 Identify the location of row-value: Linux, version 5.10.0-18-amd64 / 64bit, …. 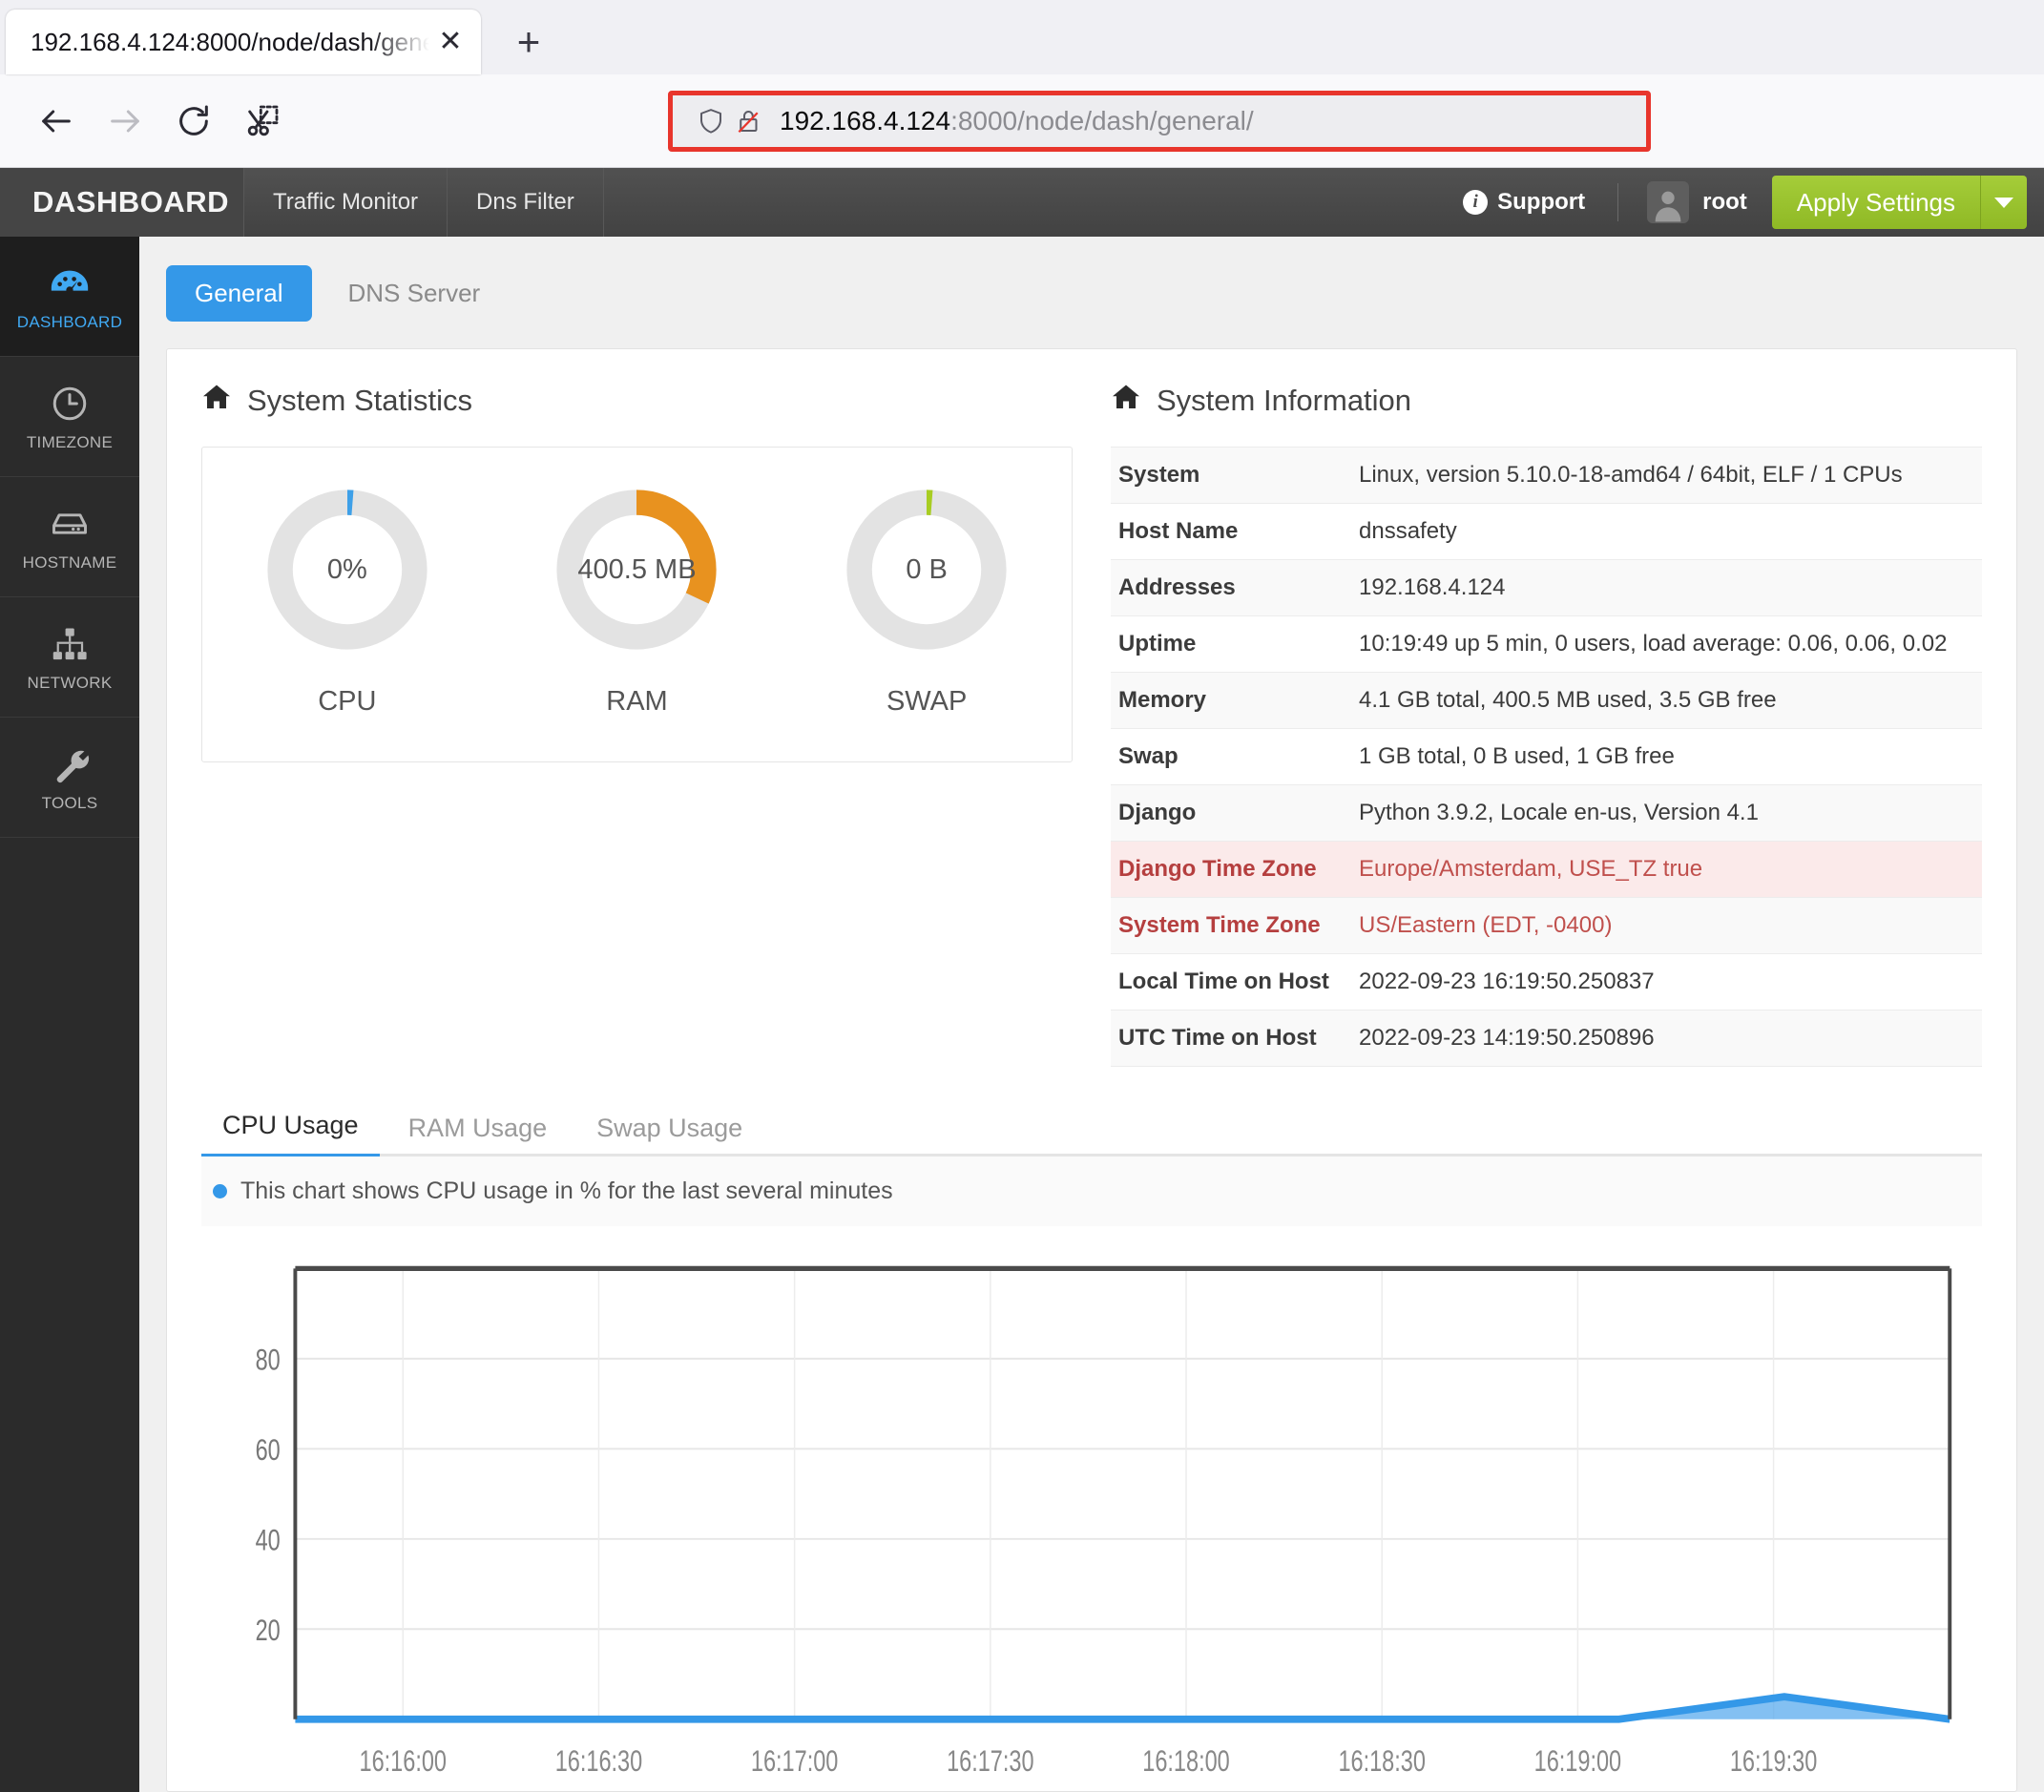
(1631, 475).